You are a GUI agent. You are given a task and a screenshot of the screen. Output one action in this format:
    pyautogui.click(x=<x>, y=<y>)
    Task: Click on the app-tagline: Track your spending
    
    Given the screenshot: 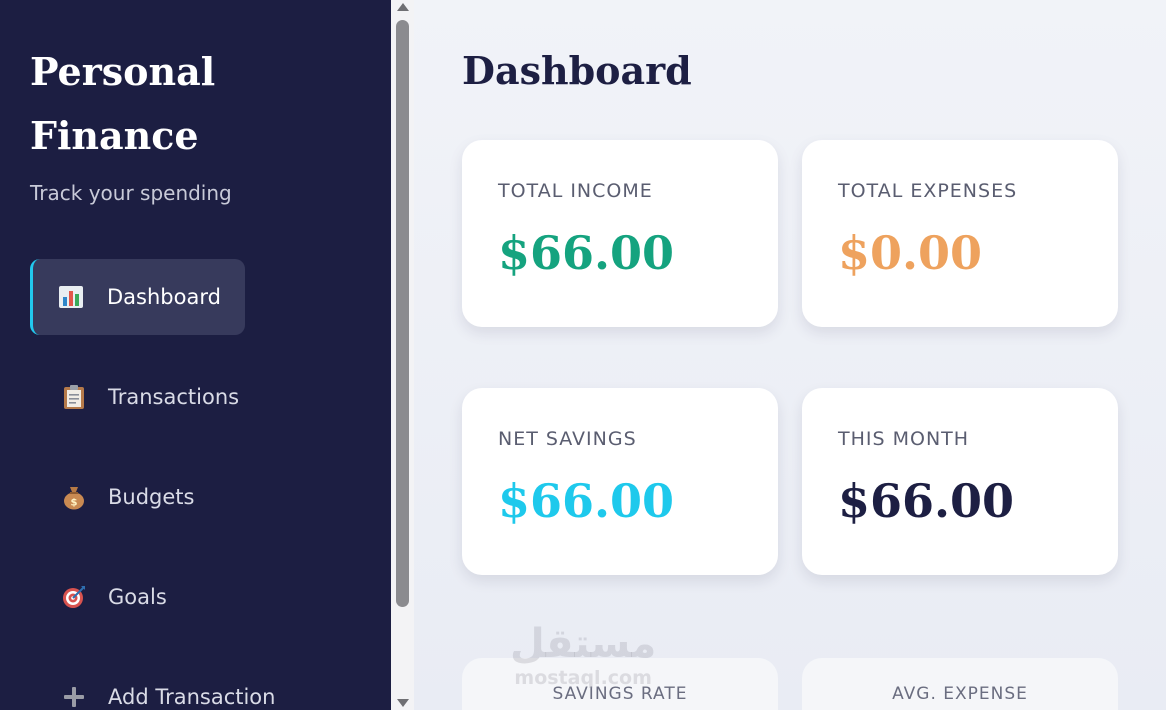 What is the action you would take?
    pyautogui.click(x=131, y=193)
    